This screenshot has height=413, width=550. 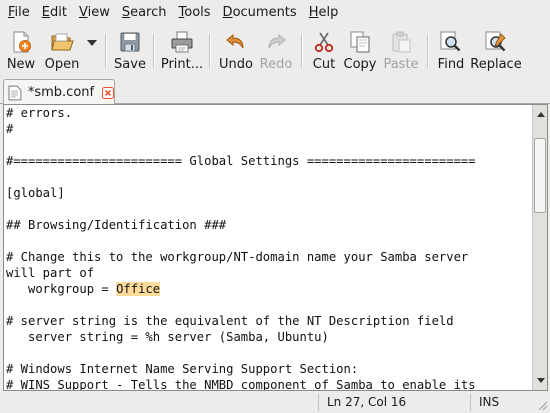 What do you see at coordinates (83, 12) in the screenshot?
I see `menu-view-mnemonic: V` at bounding box center [83, 12].